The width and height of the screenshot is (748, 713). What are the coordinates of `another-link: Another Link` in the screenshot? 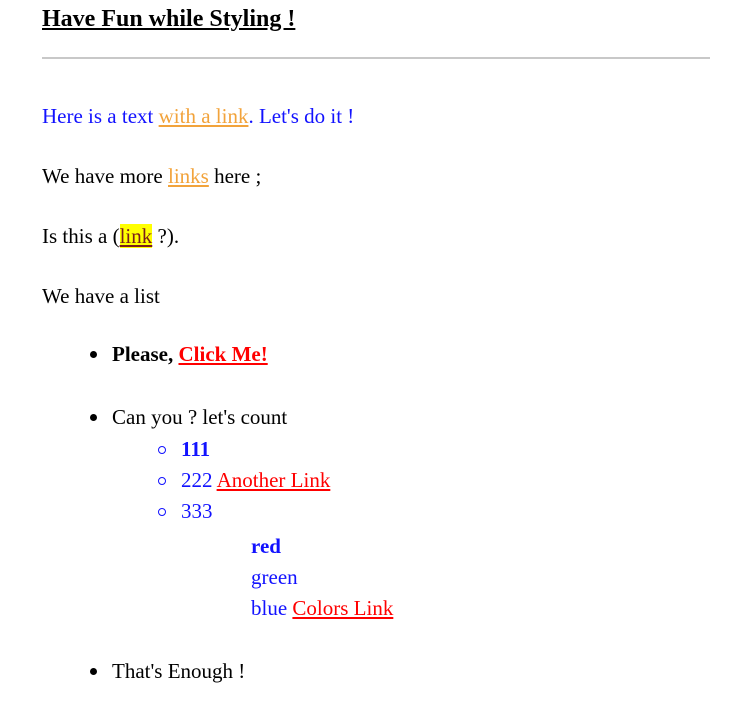 It's located at (274, 480).